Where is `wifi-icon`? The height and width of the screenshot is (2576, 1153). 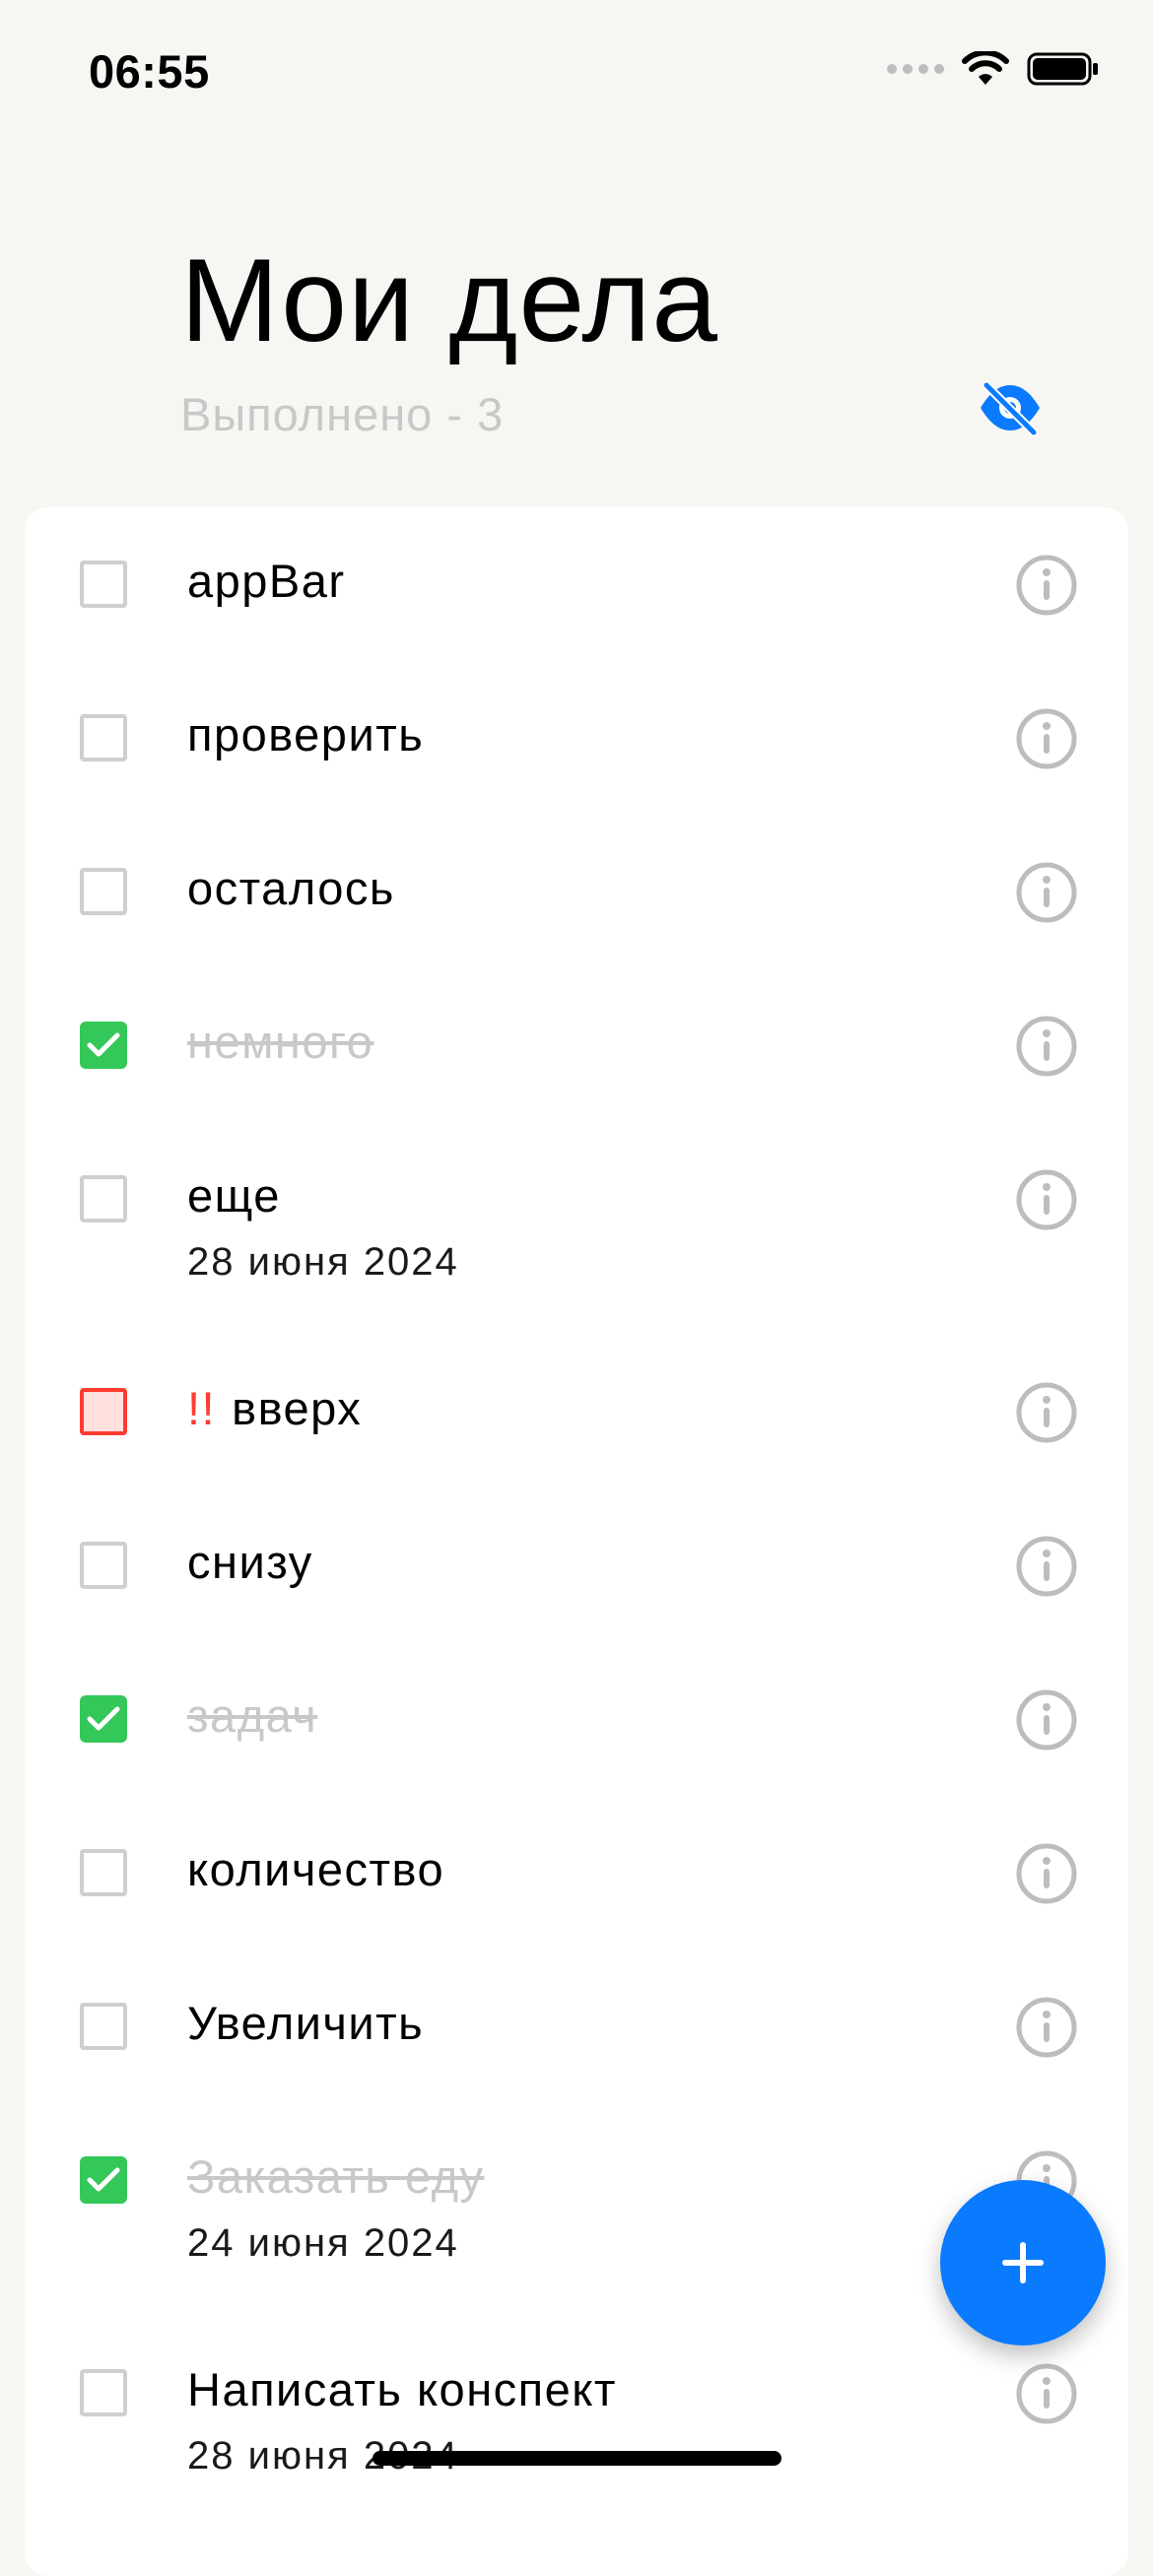
wifi-icon is located at coordinates (986, 68).